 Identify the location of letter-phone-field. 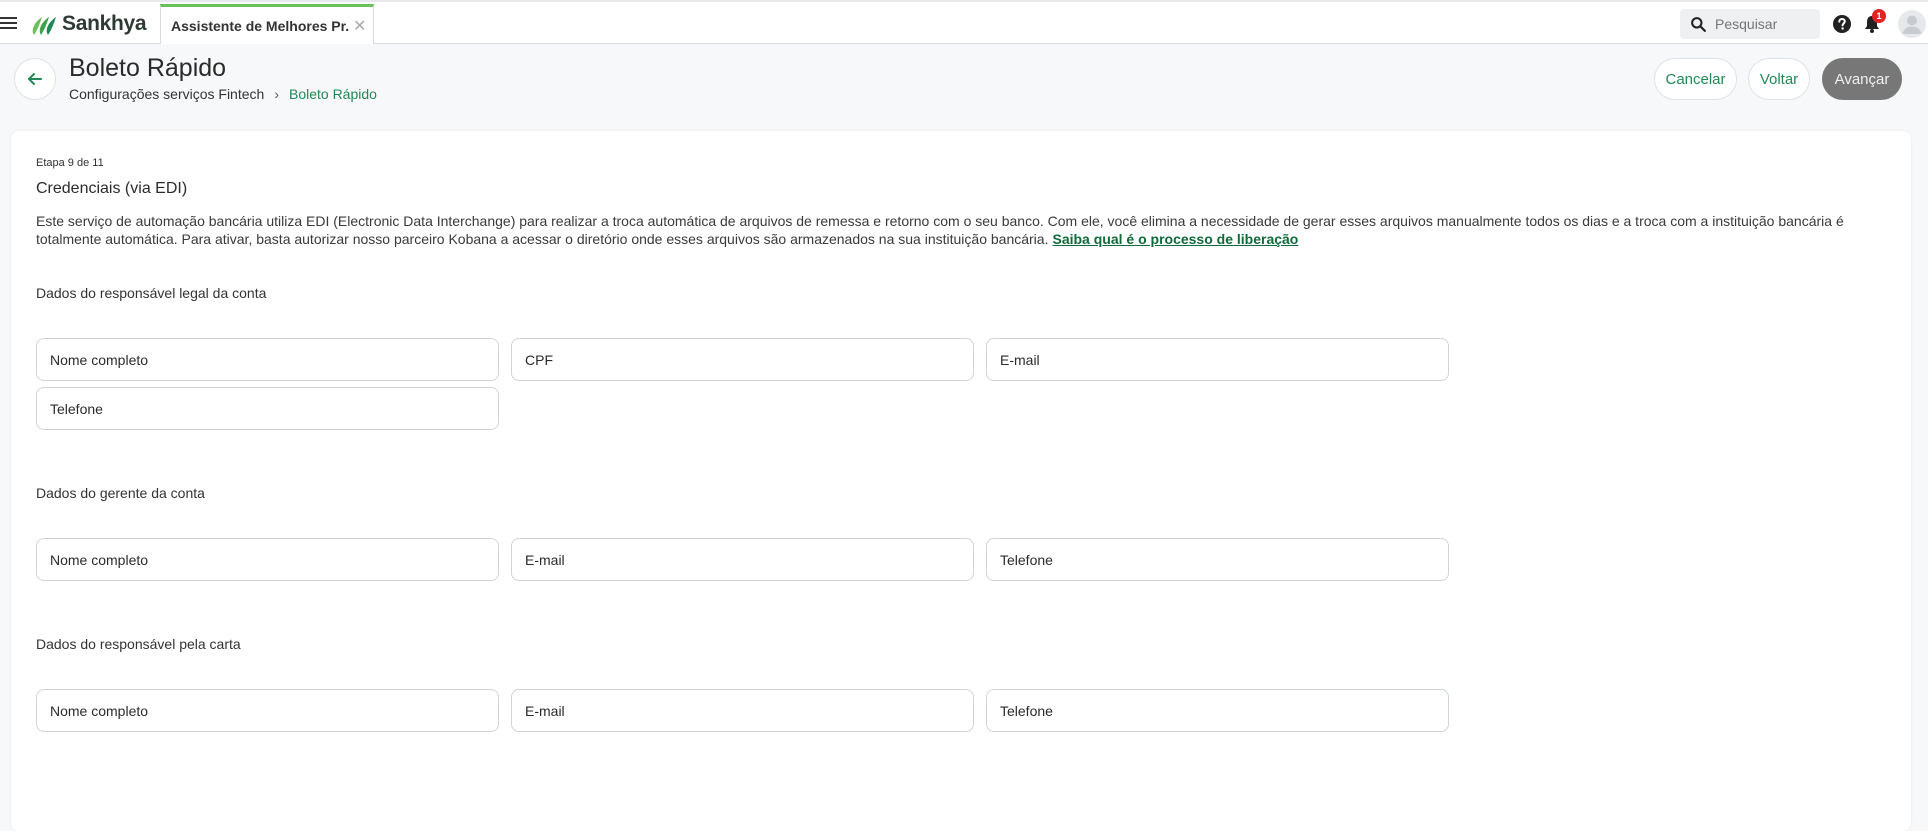
(1217, 710).